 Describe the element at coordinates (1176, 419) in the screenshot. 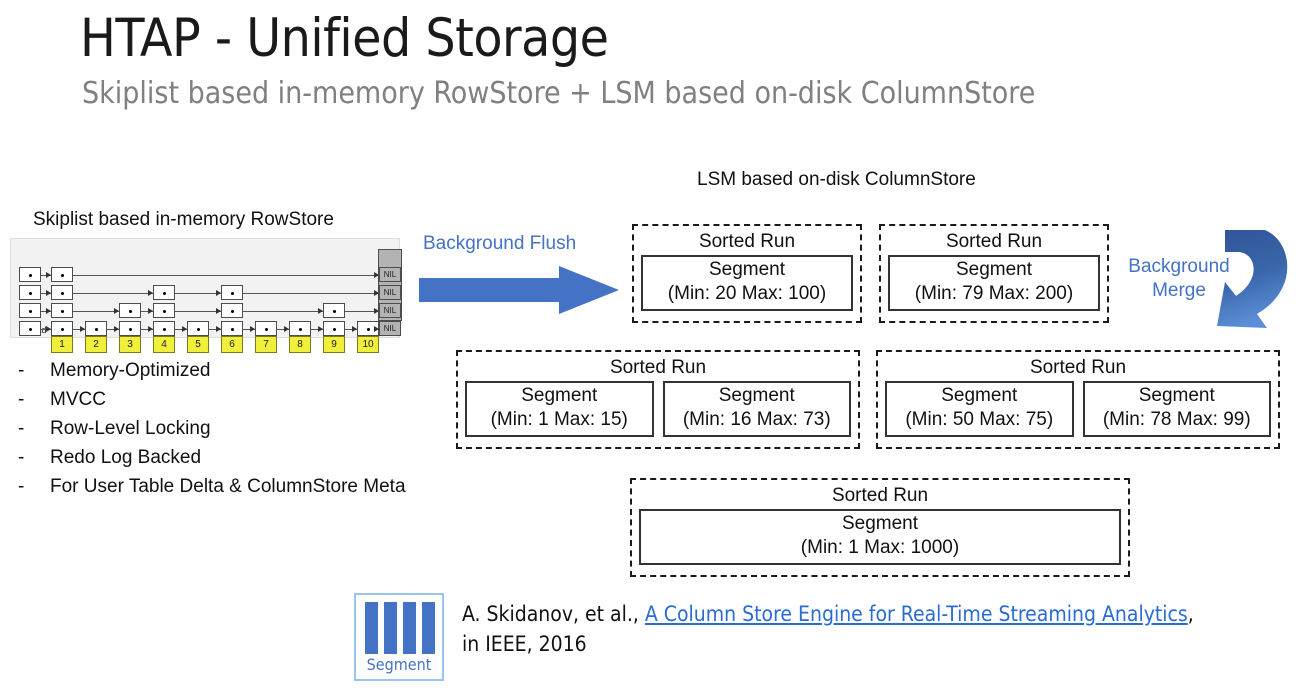

I see `segment-range: (Min: 78 Max: 99)` at that location.